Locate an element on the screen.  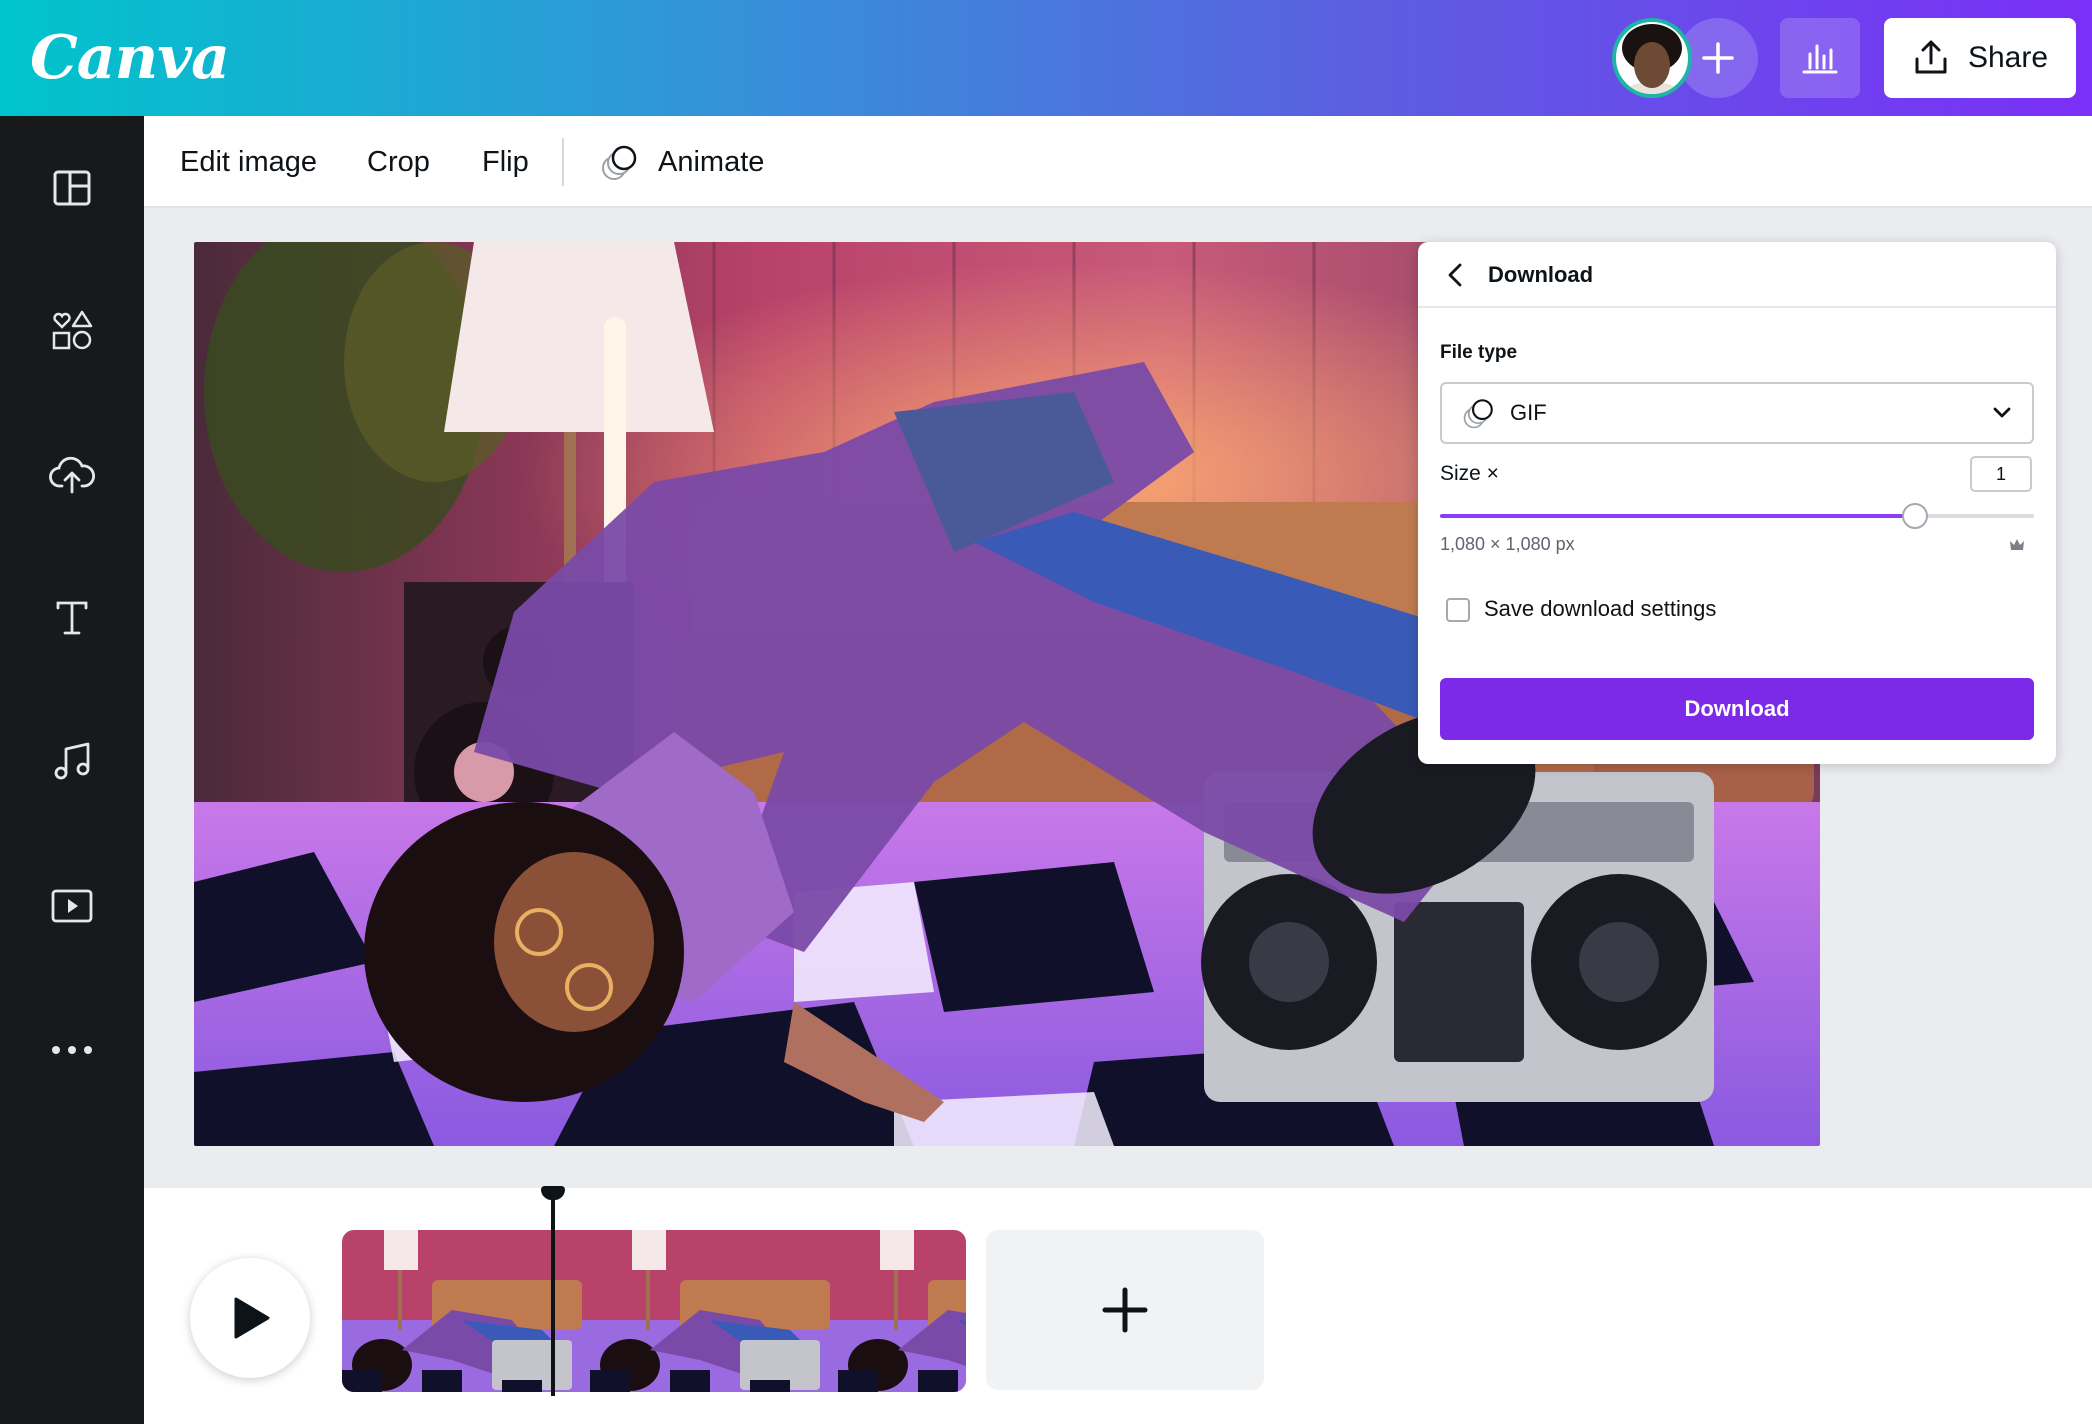
file-type-select: GIF is located at coordinates (1737, 413).